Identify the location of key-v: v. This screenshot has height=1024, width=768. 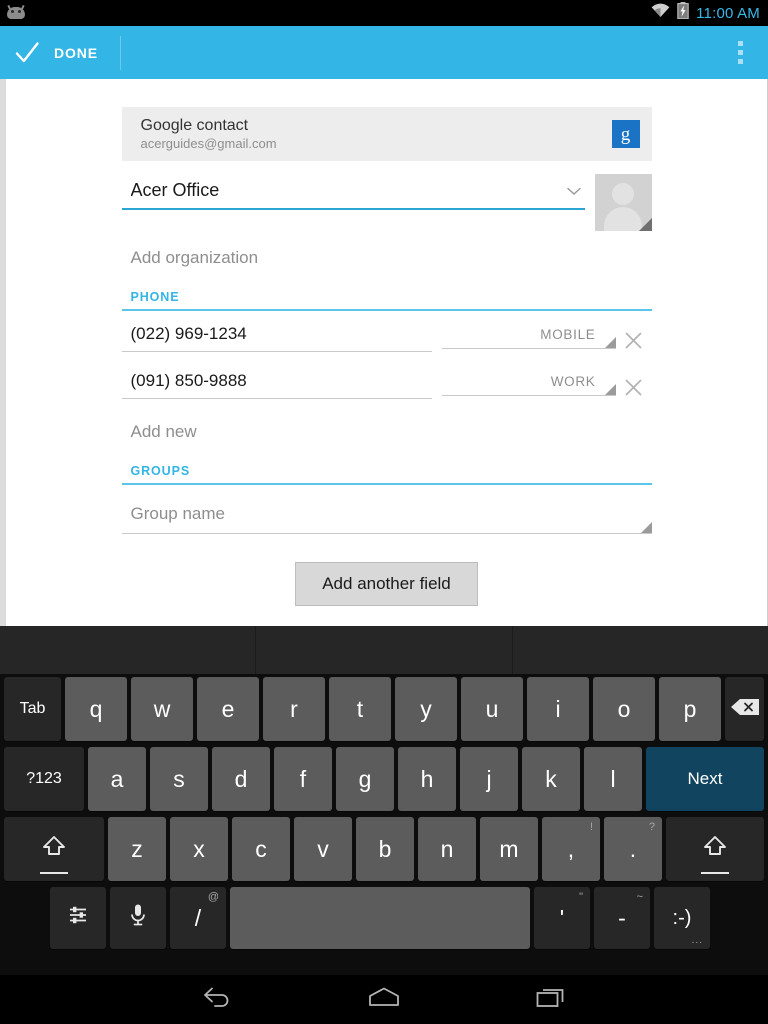
(323, 849).